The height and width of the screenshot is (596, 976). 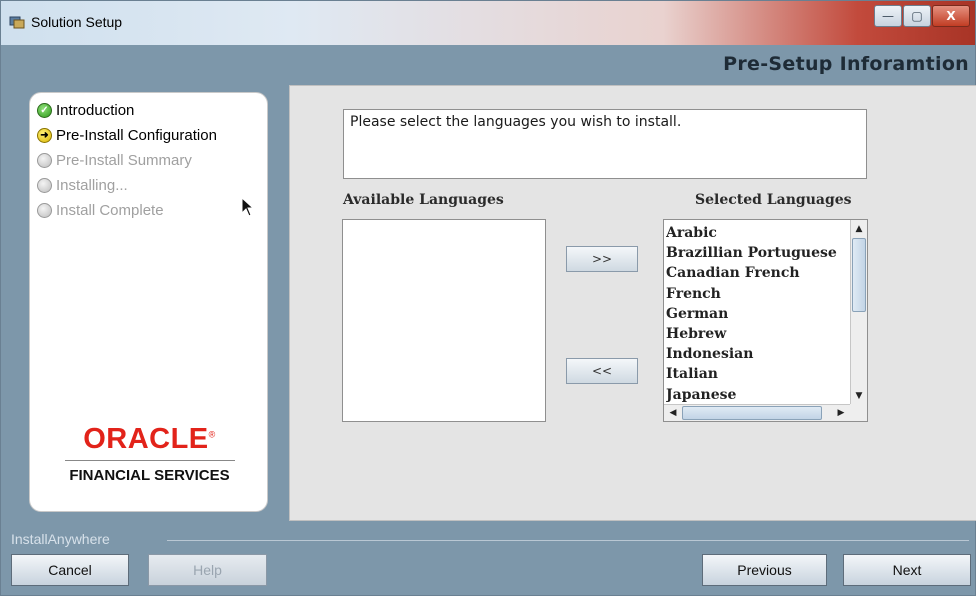 What do you see at coordinates (907, 570) in the screenshot?
I see `next-button: Next` at bounding box center [907, 570].